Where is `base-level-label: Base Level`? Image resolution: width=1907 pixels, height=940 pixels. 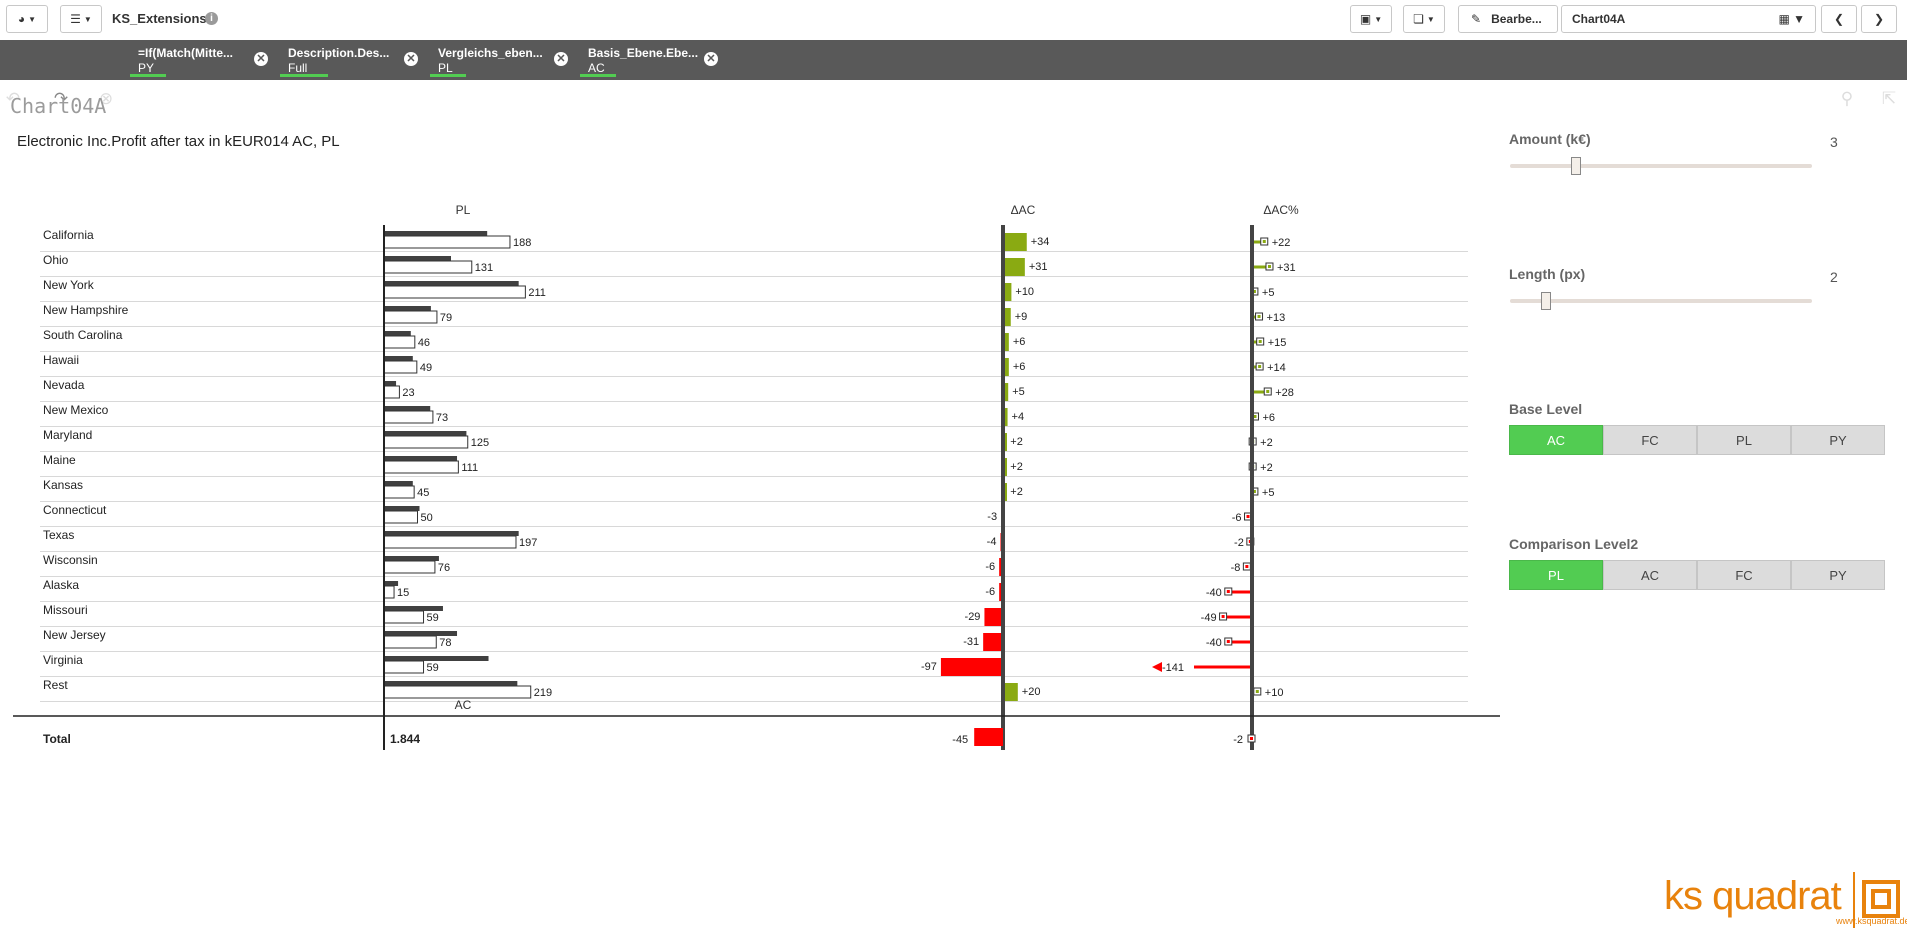
base-level-label: Base Level is located at coordinates (1546, 409).